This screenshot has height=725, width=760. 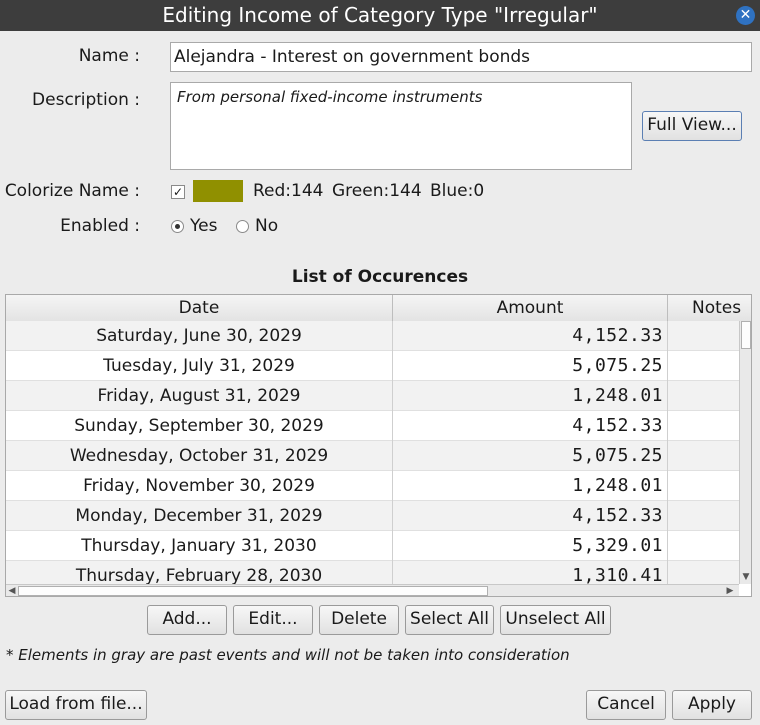 I want to click on cancel-button: Cancel, so click(x=626, y=705).